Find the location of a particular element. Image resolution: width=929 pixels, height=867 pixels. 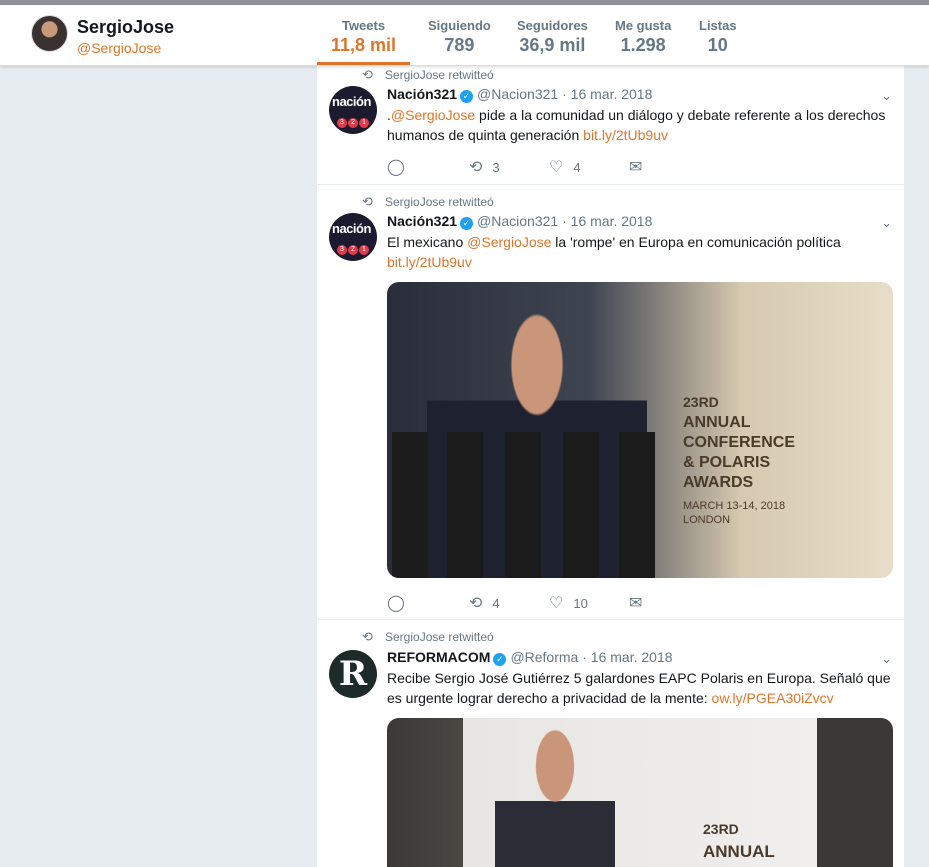

url-link: ow.ly/PGEA30iZvcv is located at coordinates (773, 698).